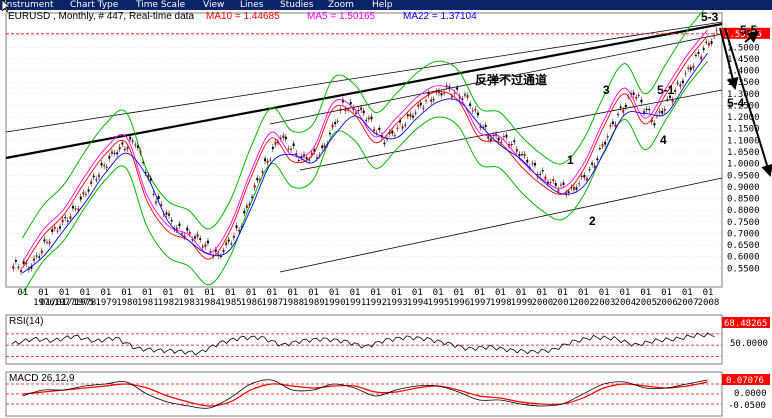 Image resolution: width=772 pixels, height=418 pixels. What do you see at coordinates (335, 303) in the screenshot?
I see `x-year-label: 1990` at bounding box center [335, 303].